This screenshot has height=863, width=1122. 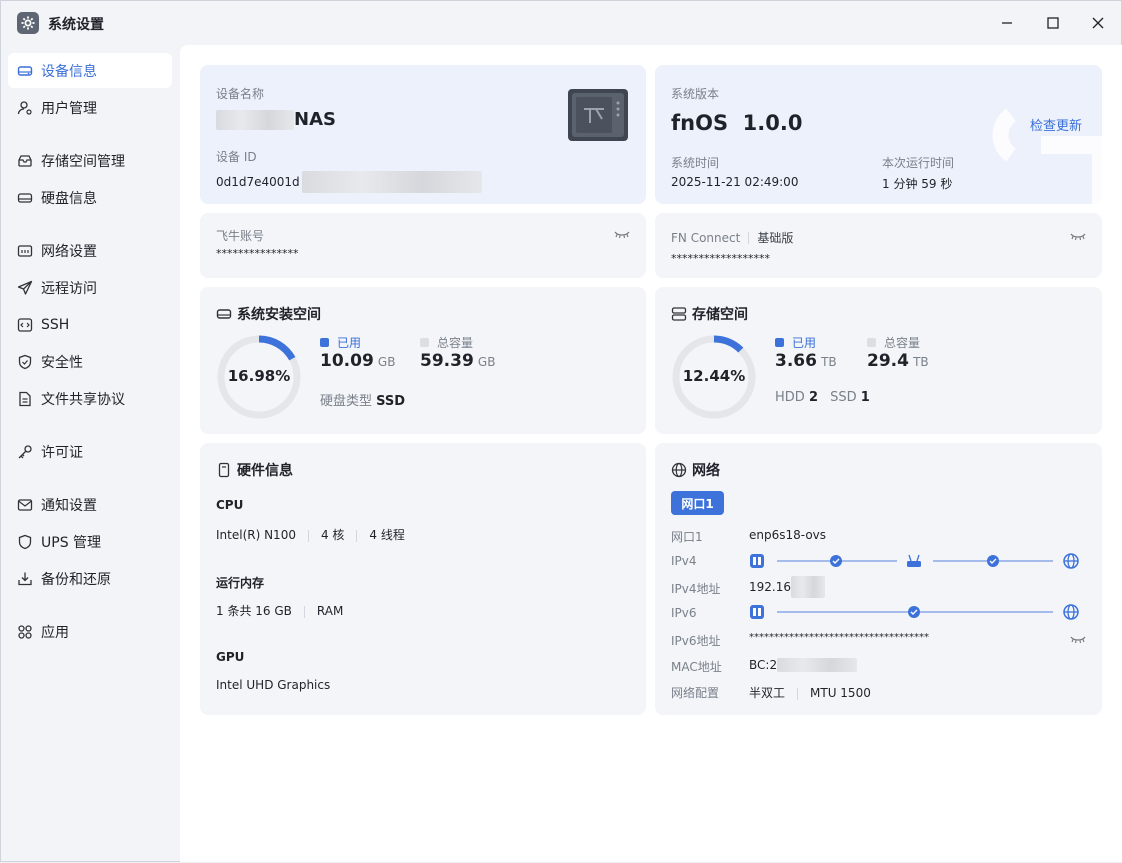 I want to click on sidebar-item-device-info: 设备信息, so click(x=90, y=70).